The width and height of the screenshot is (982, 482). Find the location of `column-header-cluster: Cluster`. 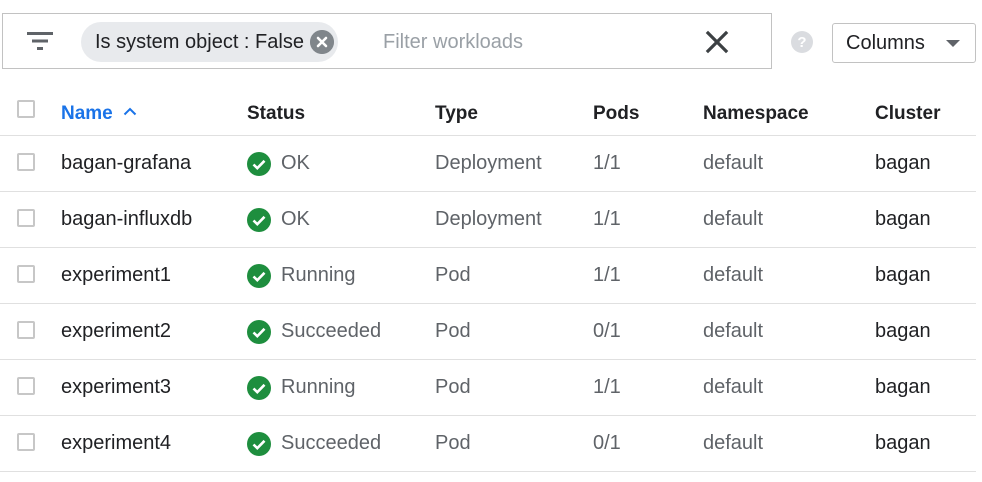

column-header-cluster: Cluster is located at coordinates (907, 112).